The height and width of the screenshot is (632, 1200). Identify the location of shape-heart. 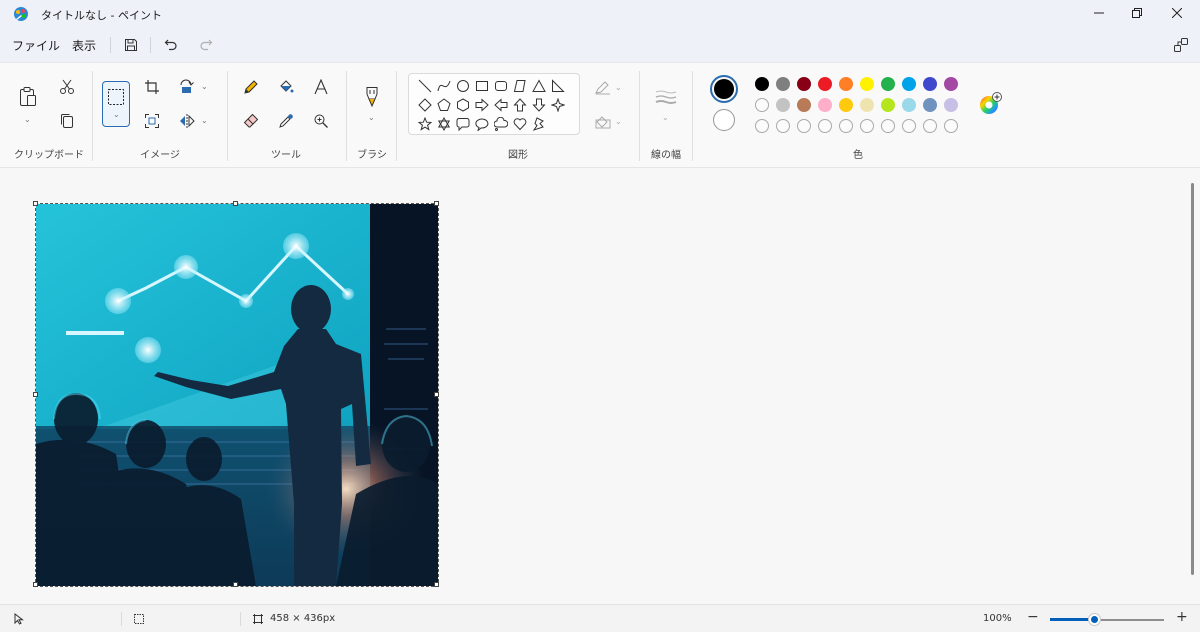
(520, 124).